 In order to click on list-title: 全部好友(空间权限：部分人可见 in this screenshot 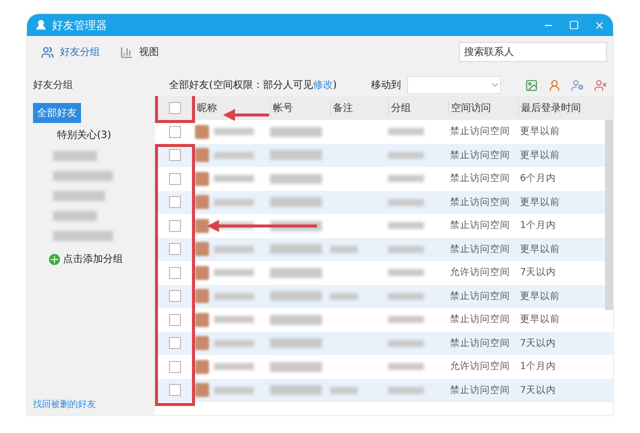, I will do `click(241, 85)`.